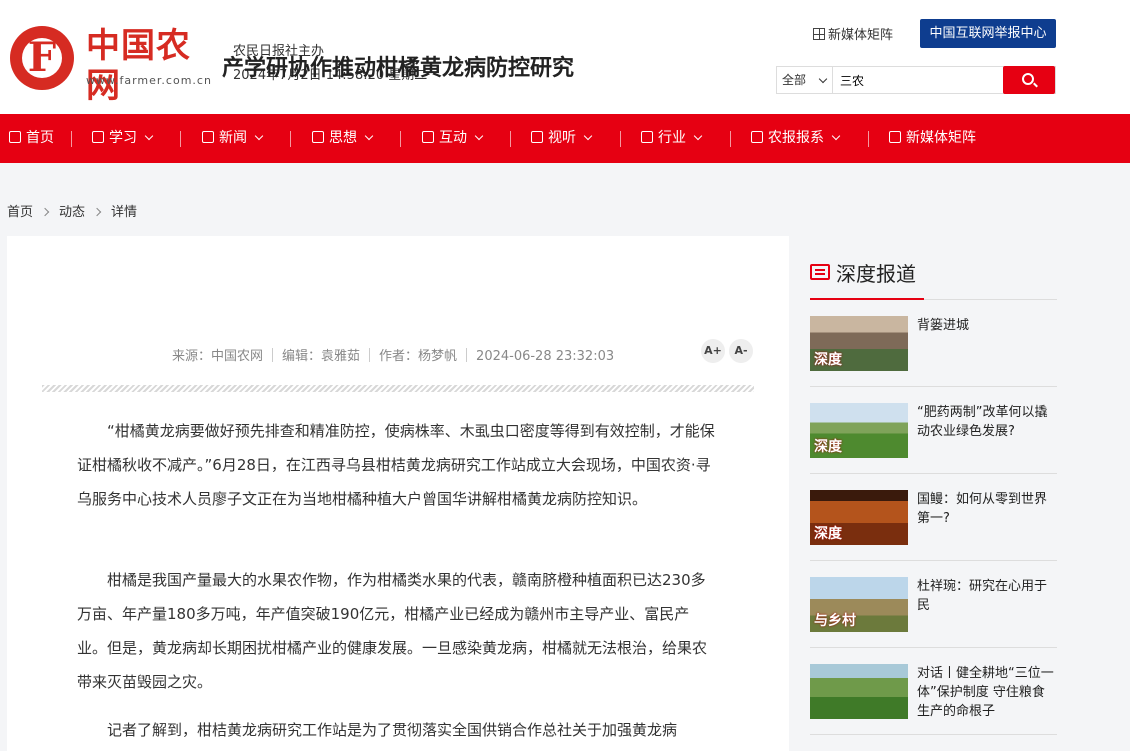 The image size is (1130, 751). Describe the element at coordinates (208, 137) in the screenshot. I see `news-icon` at that location.